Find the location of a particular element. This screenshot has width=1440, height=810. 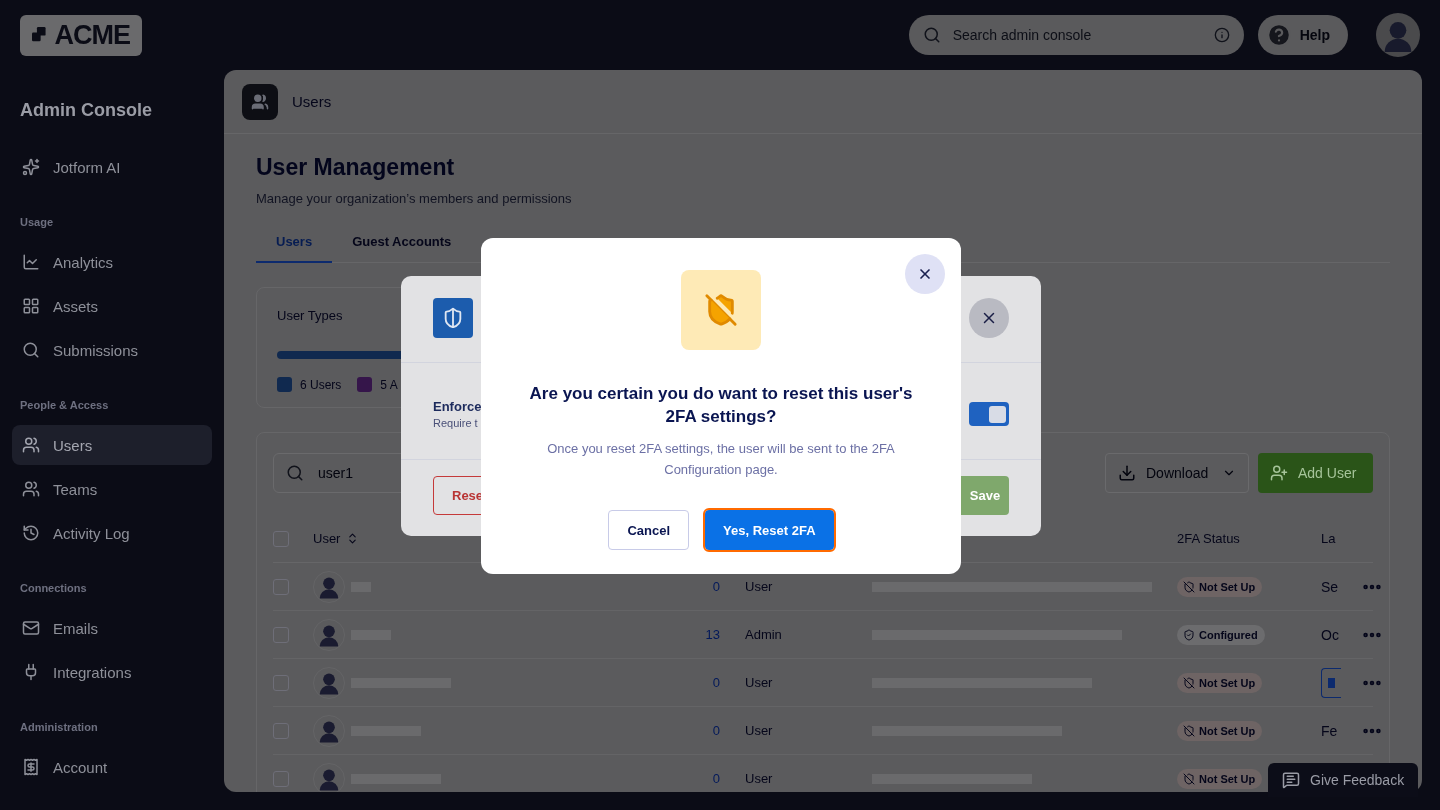

table-cell: Oc is located at coordinates (1330, 634).